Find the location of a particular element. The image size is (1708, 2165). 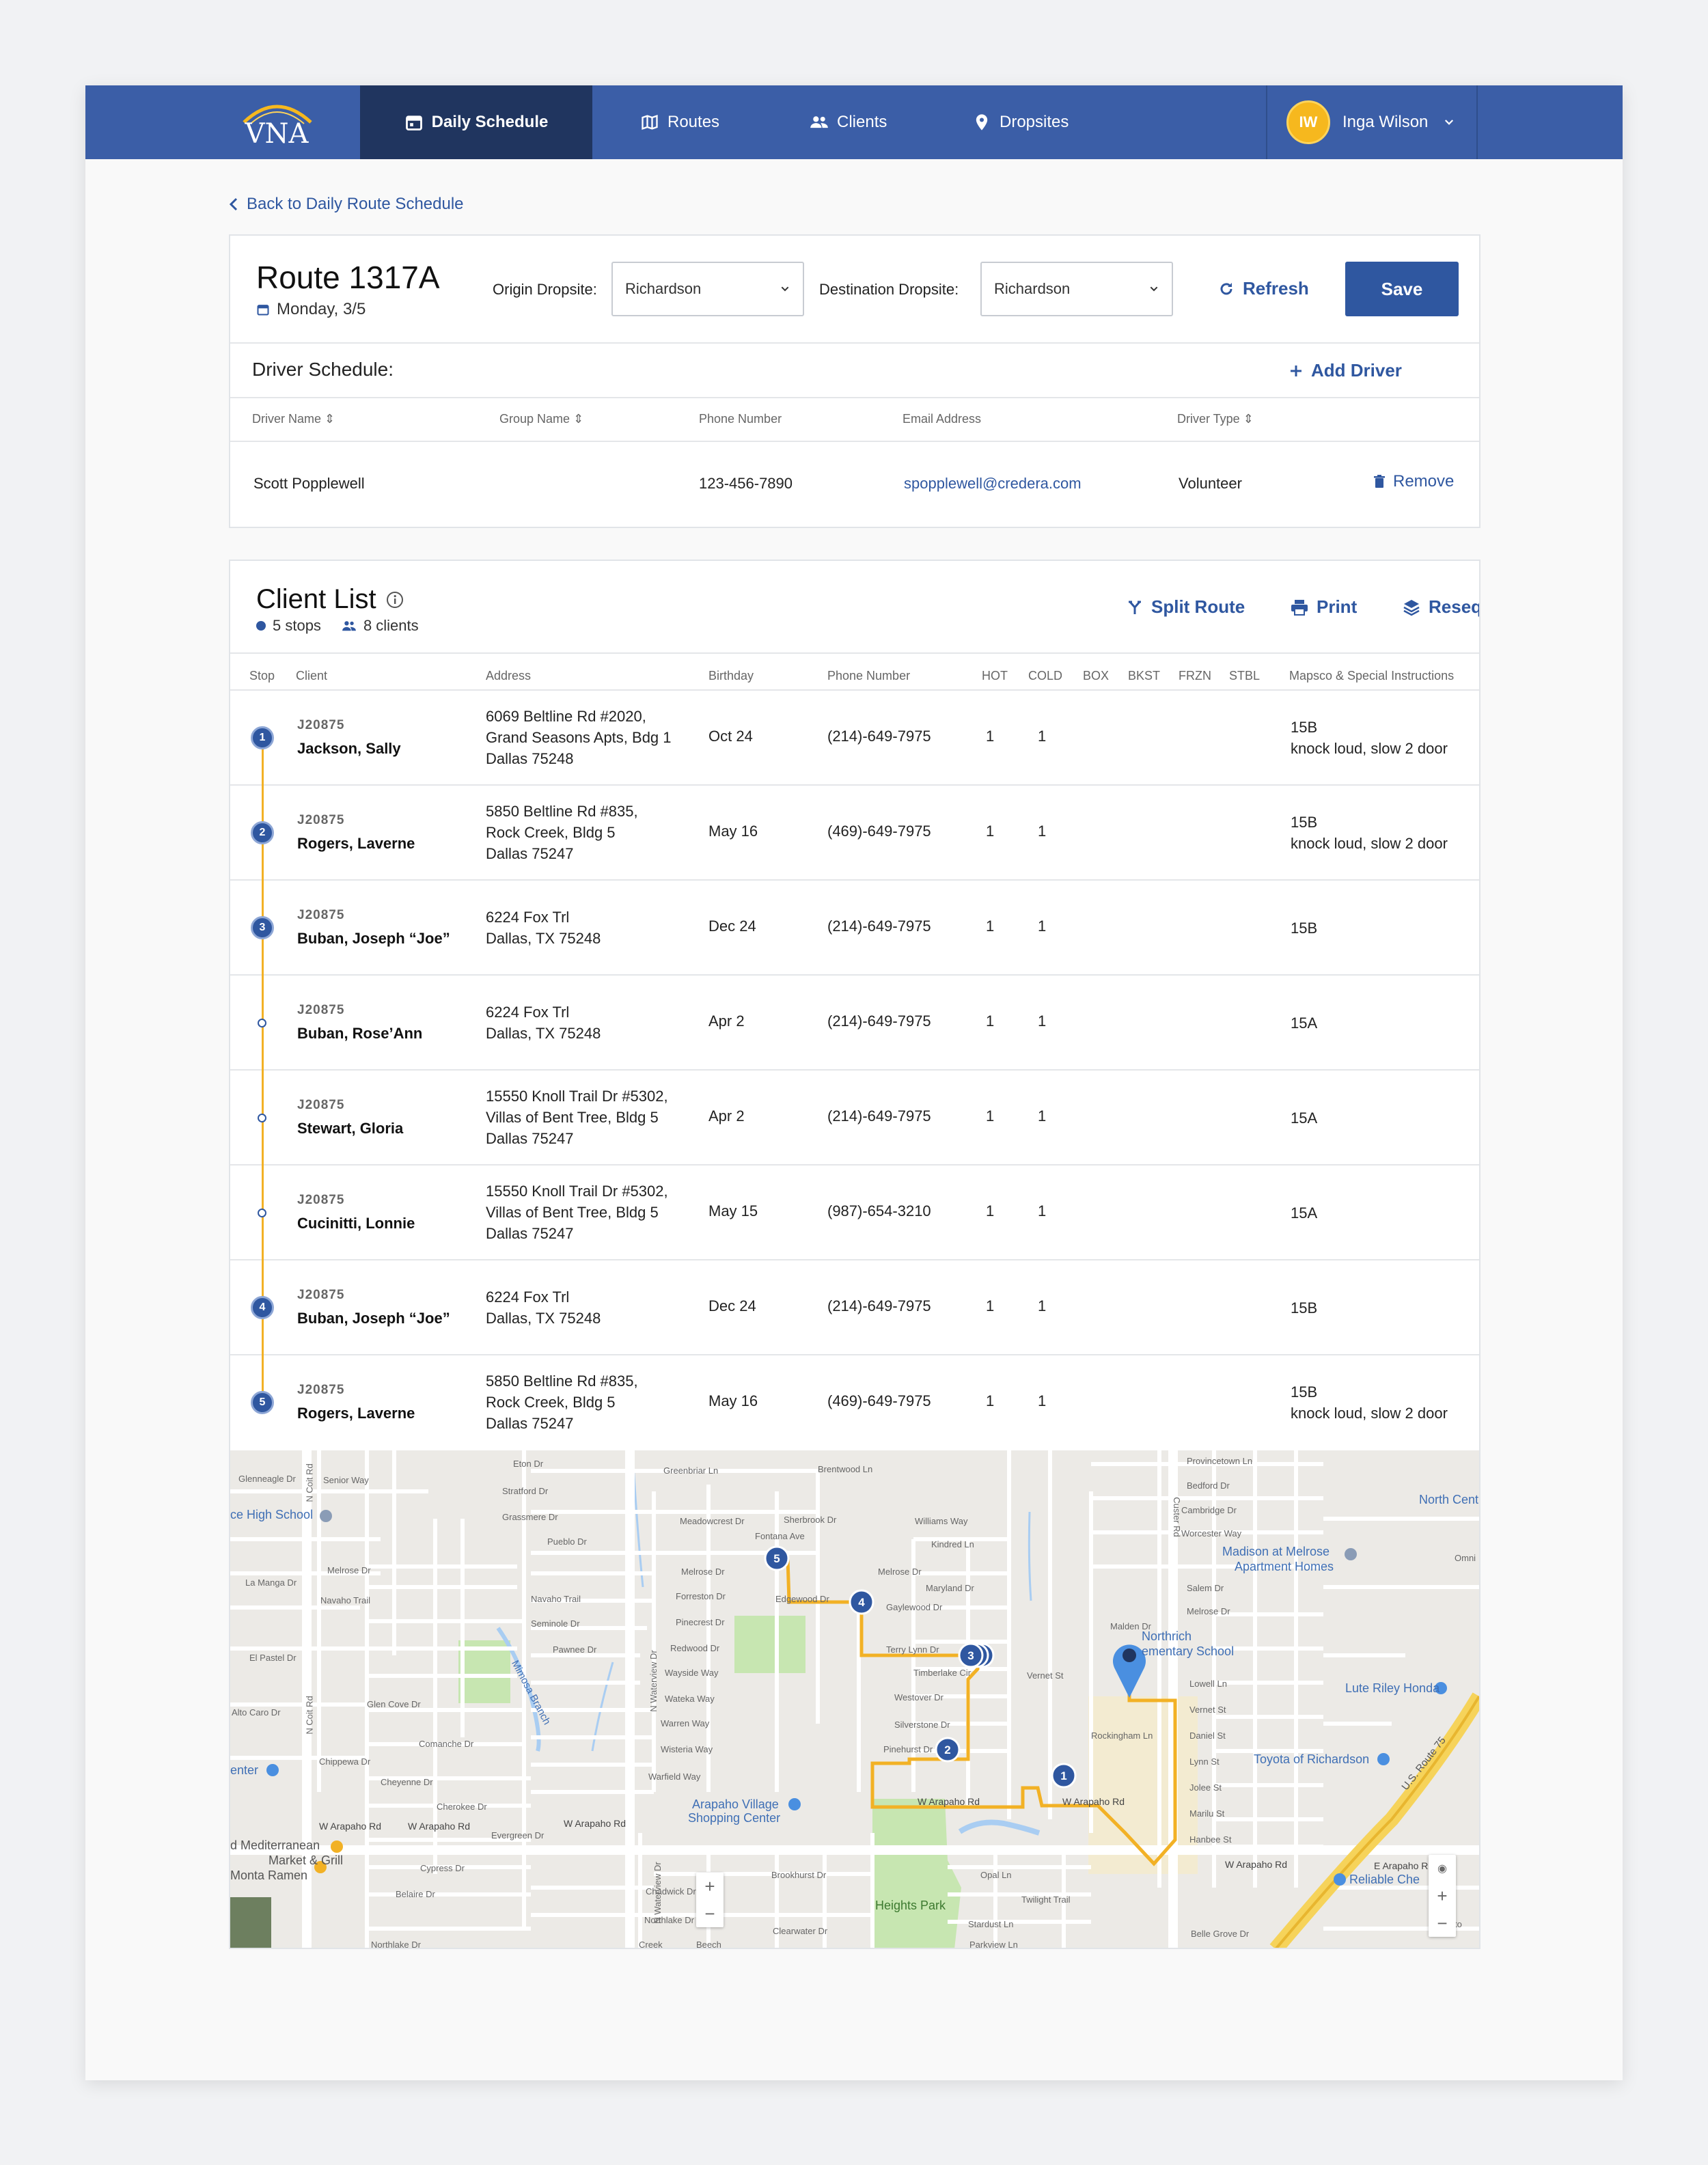

stop-dot-icon is located at coordinates (261, 626).